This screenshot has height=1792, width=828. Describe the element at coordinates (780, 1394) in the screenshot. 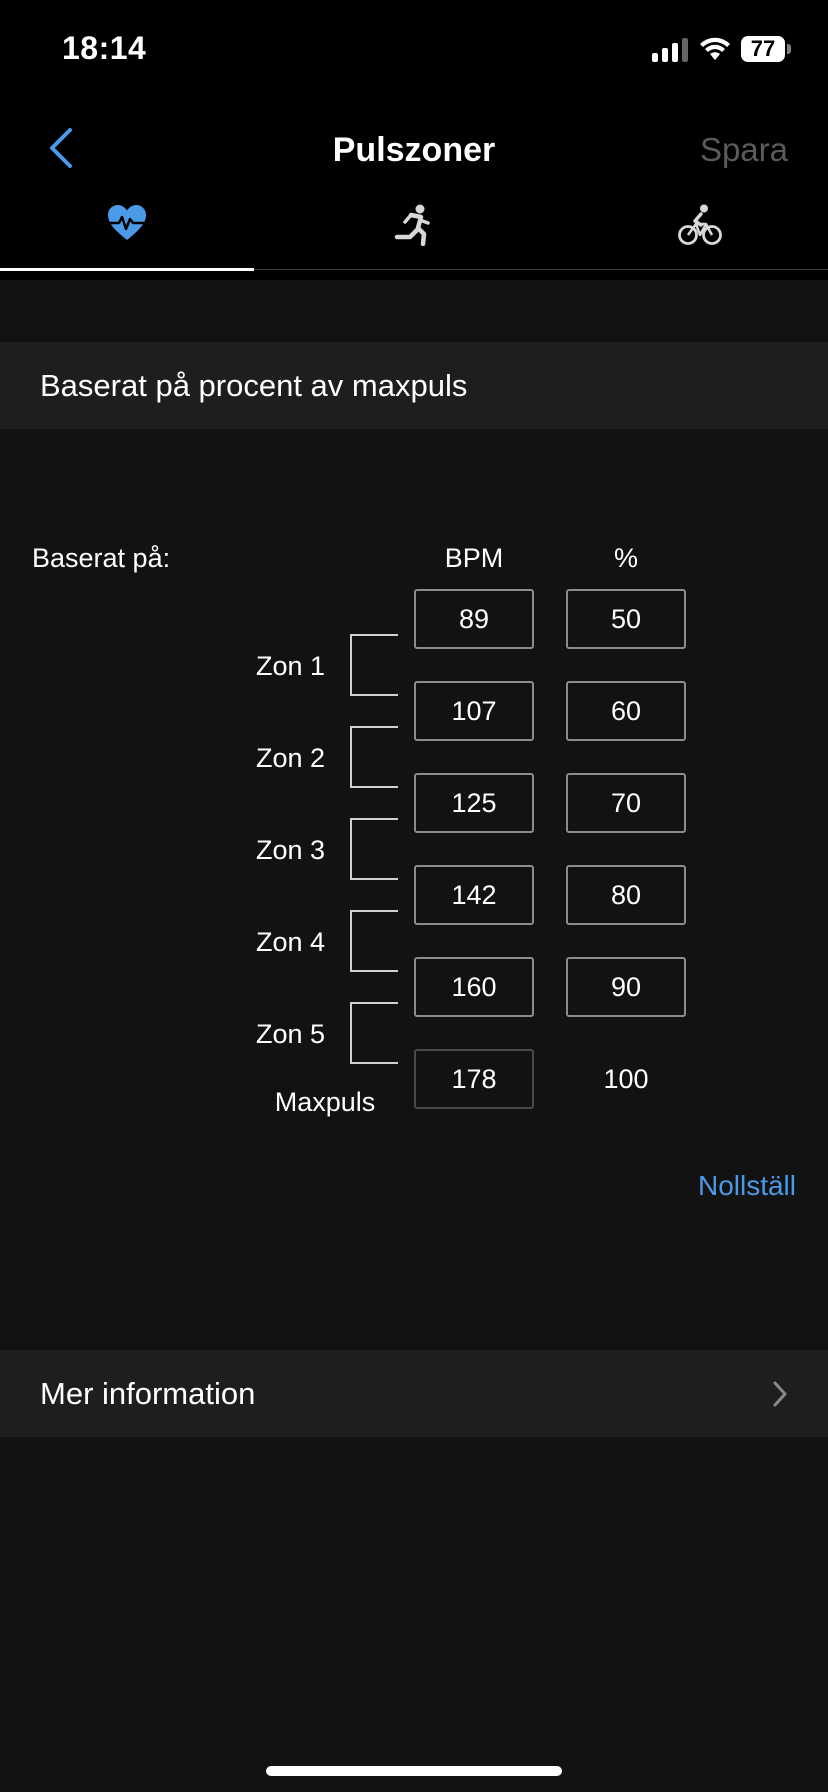

I see `chevron-right-icon` at that location.